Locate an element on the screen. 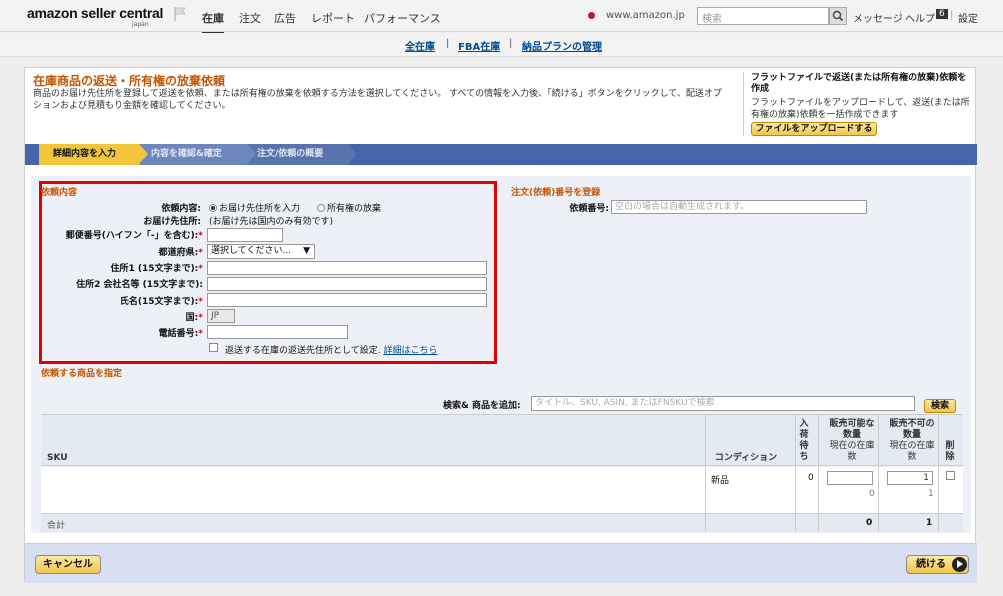 The width and height of the screenshot is (1003, 596). upload-file-button: ファイルをアップロードする is located at coordinates (814, 129).